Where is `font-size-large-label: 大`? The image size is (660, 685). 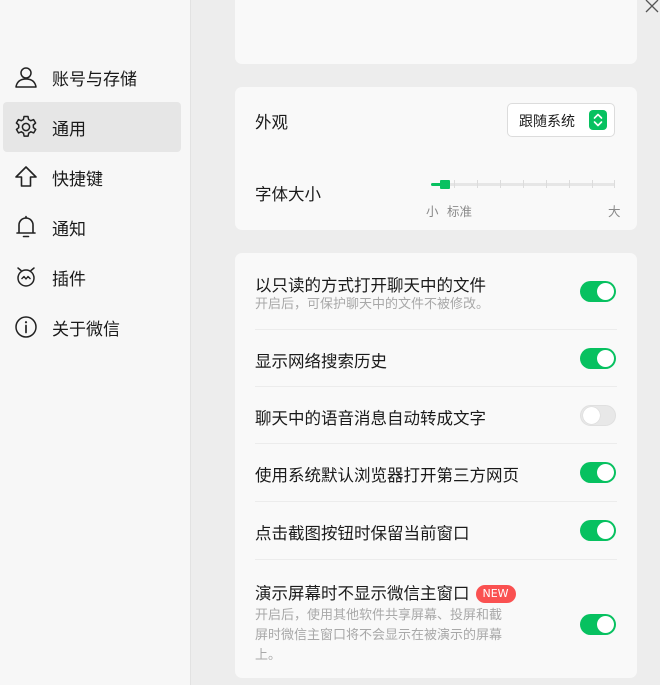
font-size-large-label: 大 is located at coordinates (614, 211).